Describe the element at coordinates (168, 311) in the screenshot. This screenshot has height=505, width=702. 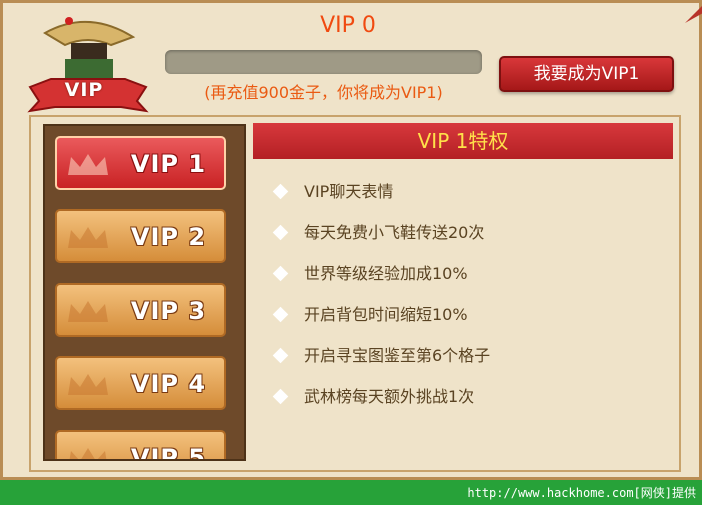
I see `vip-tab-label: VIP 3` at that location.